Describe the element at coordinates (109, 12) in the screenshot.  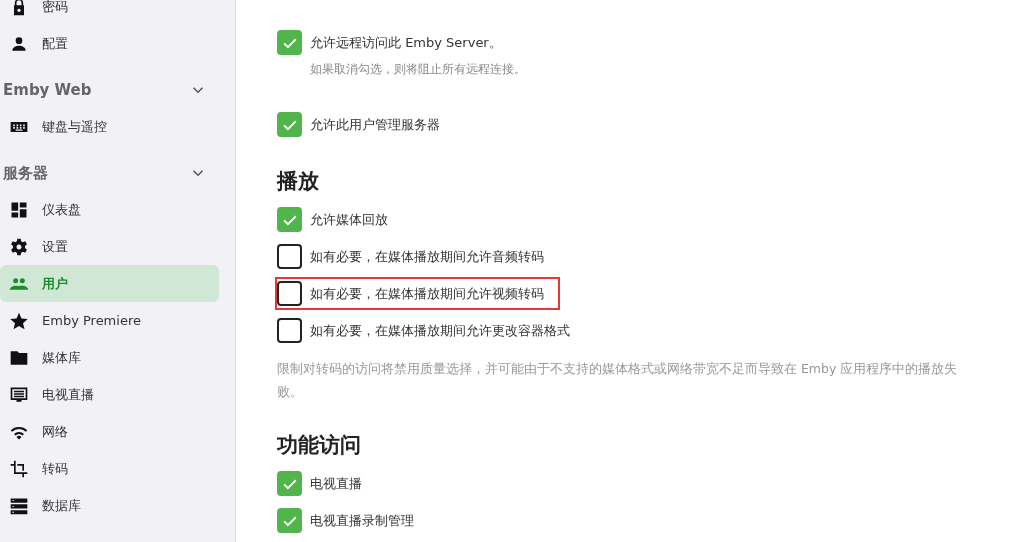
I see `sidebar-item: 密码` at that location.